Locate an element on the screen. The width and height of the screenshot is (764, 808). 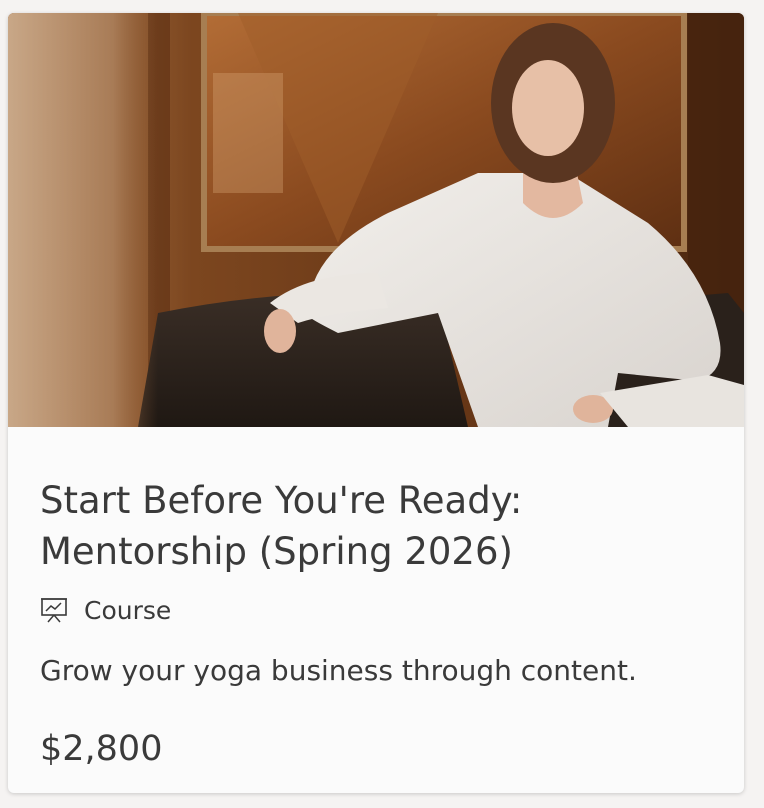
presentation-icon is located at coordinates (54, 610).